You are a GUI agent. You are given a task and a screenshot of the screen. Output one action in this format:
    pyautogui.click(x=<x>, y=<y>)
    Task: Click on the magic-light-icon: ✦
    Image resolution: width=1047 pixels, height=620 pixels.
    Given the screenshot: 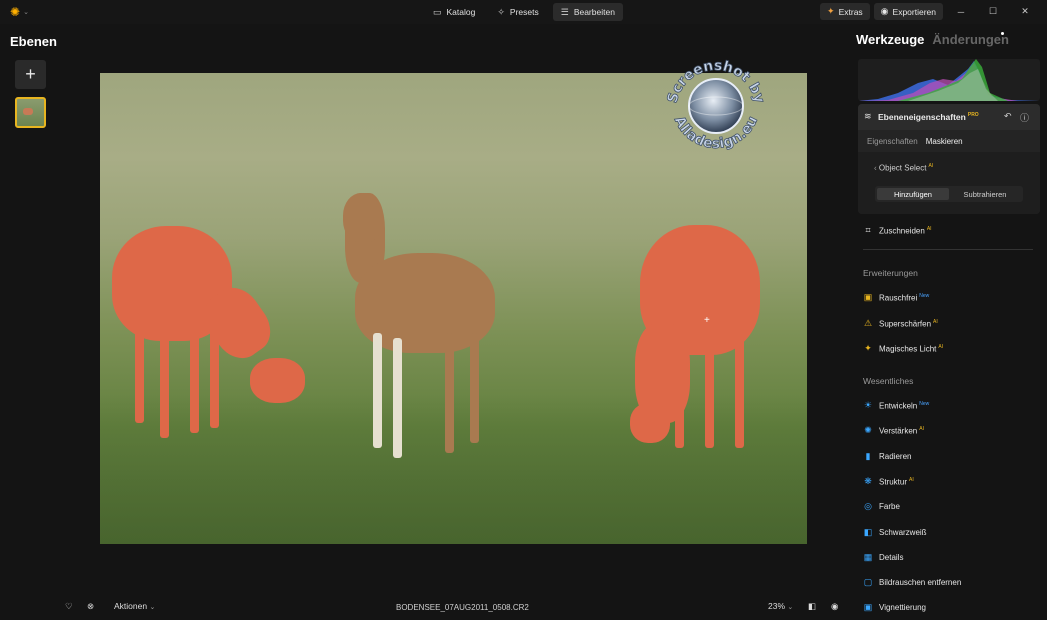 What is the action you would take?
    pyautogui.click(x=868, y=348)
    